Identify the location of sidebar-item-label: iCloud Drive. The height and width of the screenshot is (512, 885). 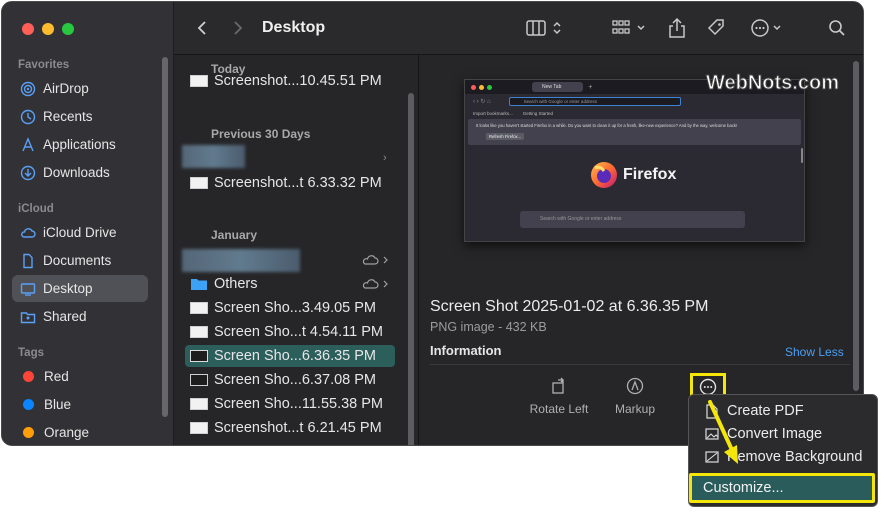
(80, 232).